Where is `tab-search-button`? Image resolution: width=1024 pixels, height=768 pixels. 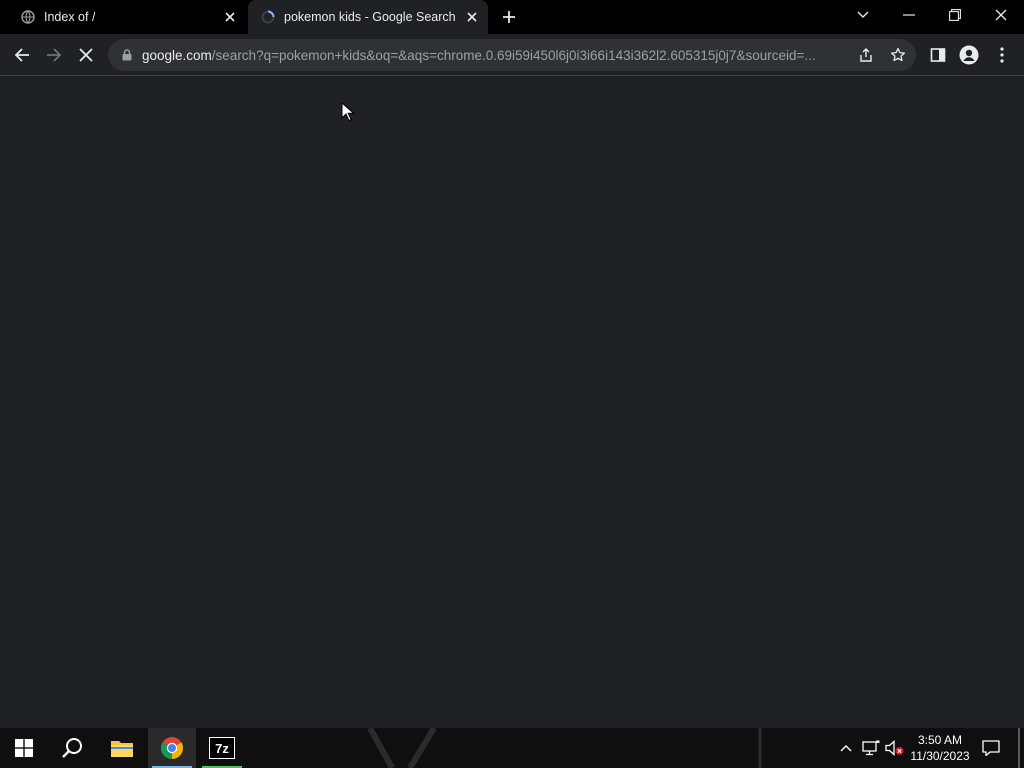 tab-search-button is located at coordinates (863, 15).